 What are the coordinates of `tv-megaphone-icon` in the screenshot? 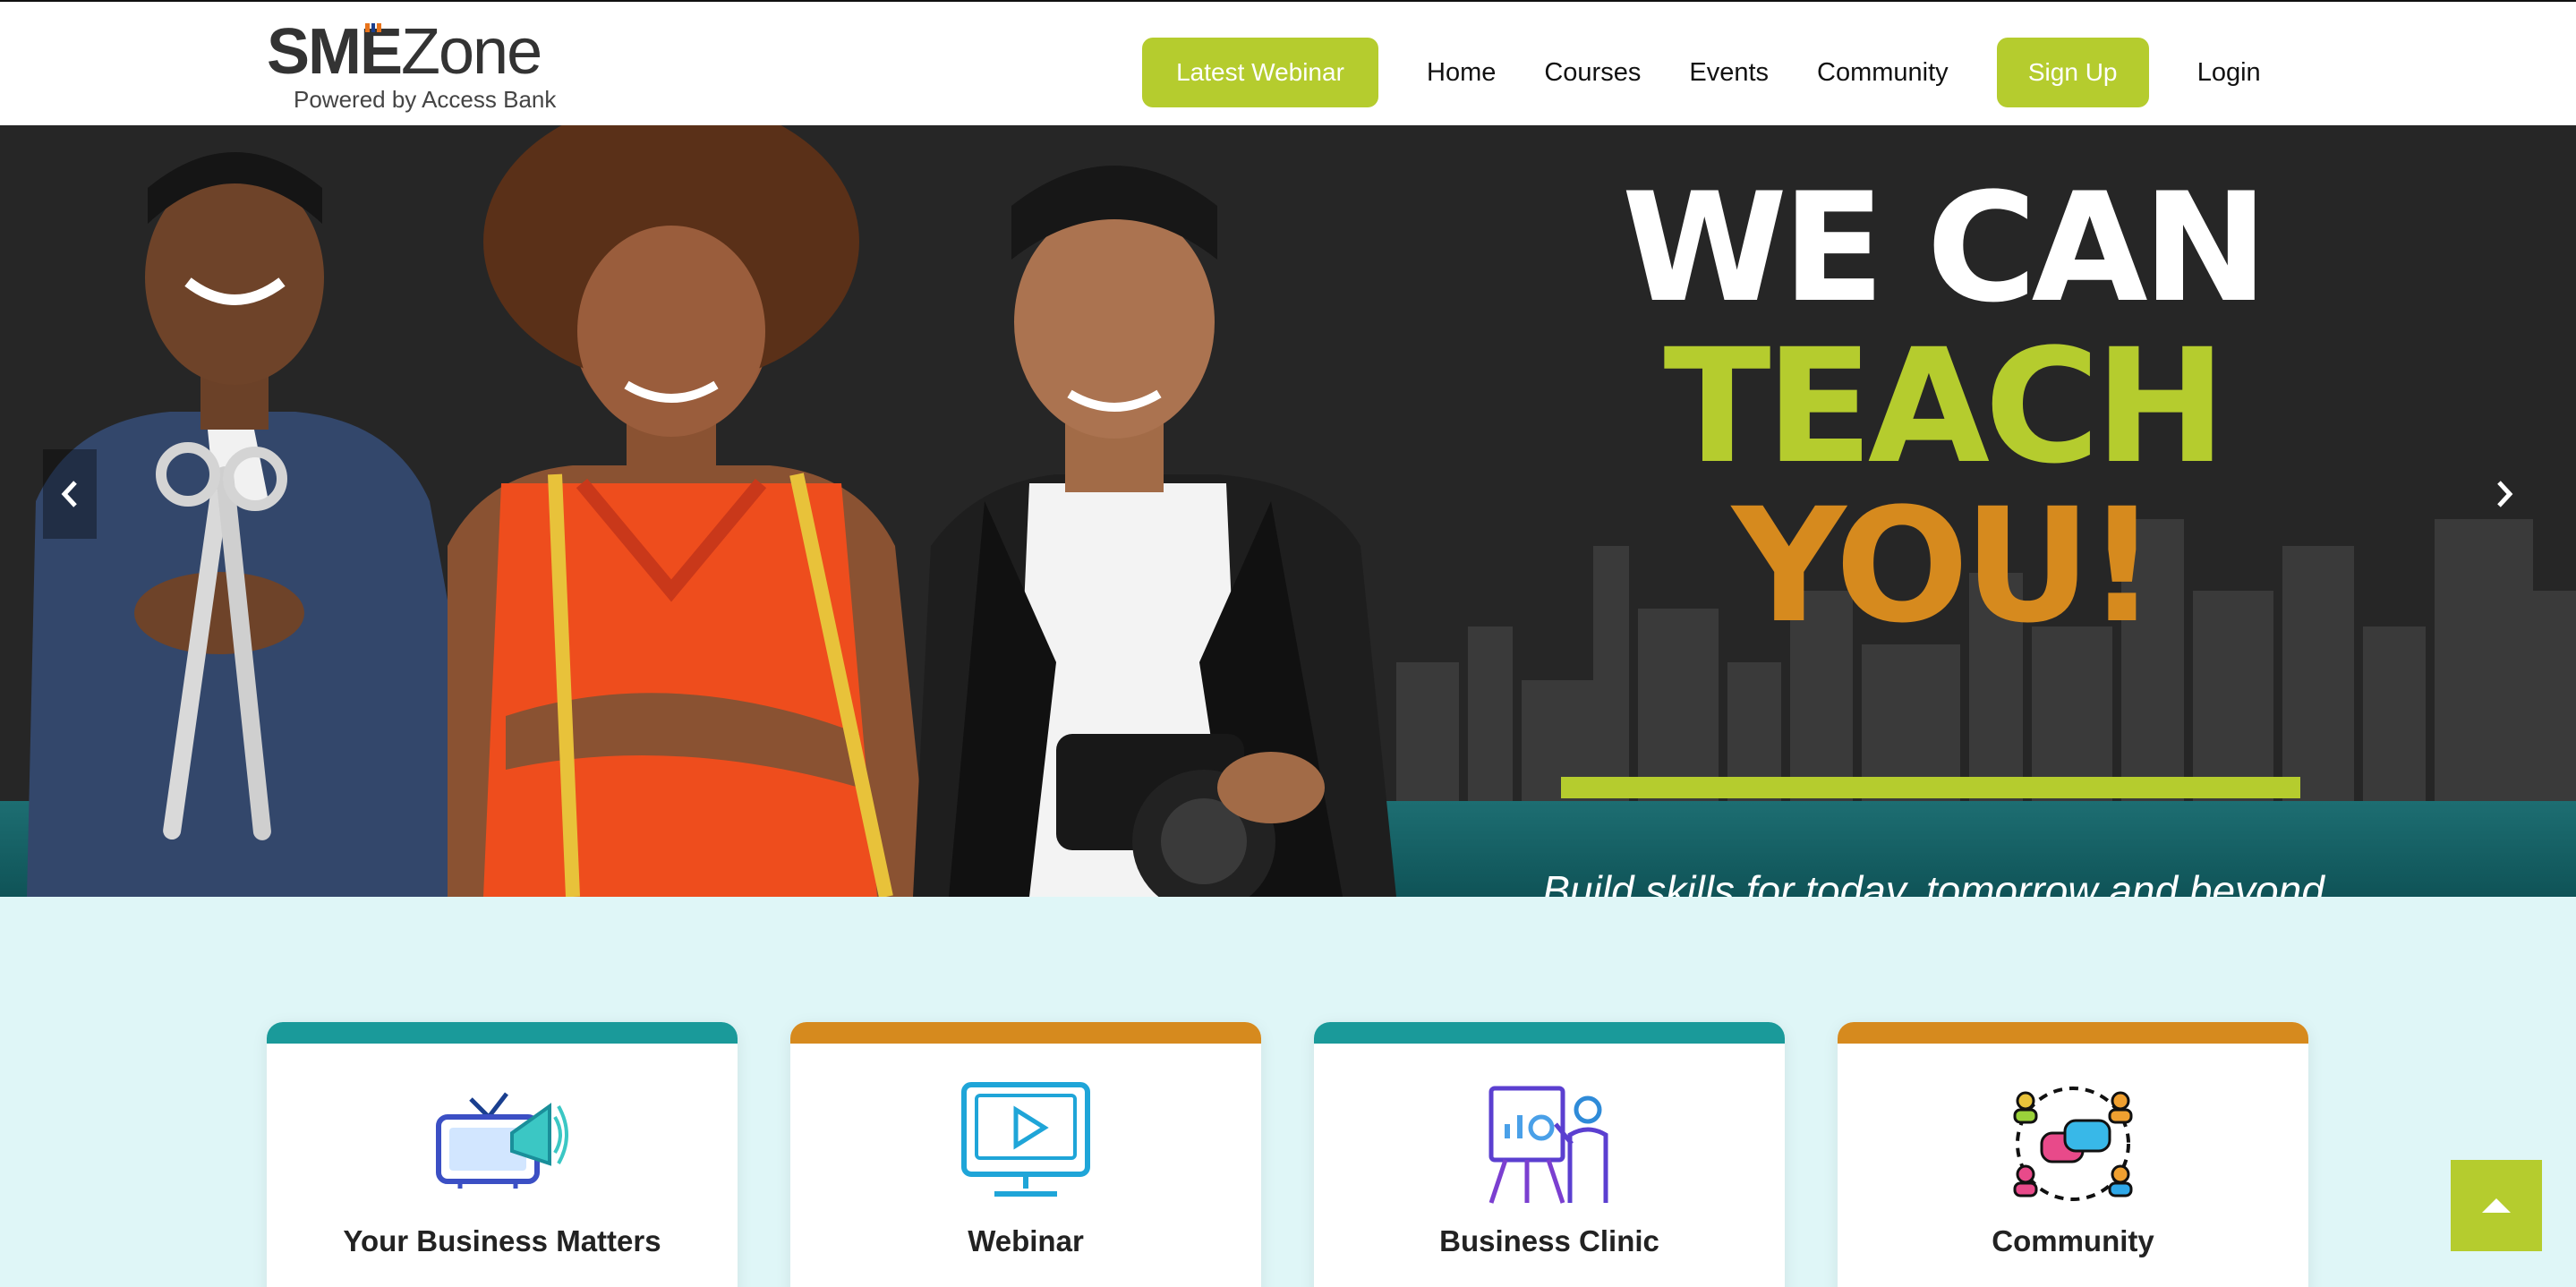 It's located at (502, 1140).